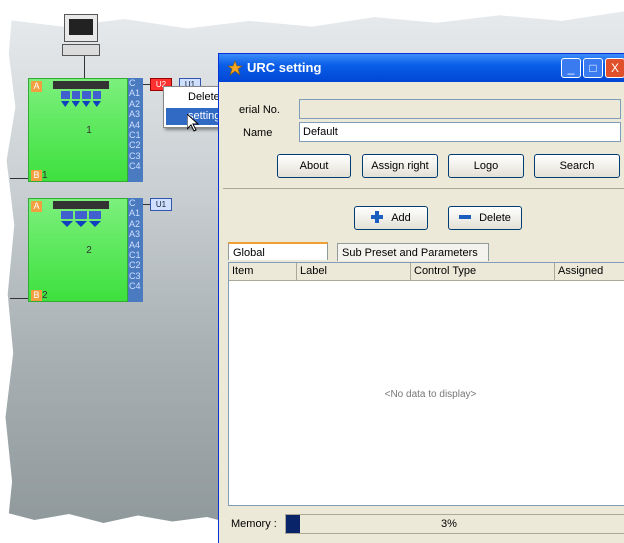 The width and height of the screenshot is (624, 543). Describe the element at coordinates (258, 133) in the screenshot. I see `name-label: Name` at that location.